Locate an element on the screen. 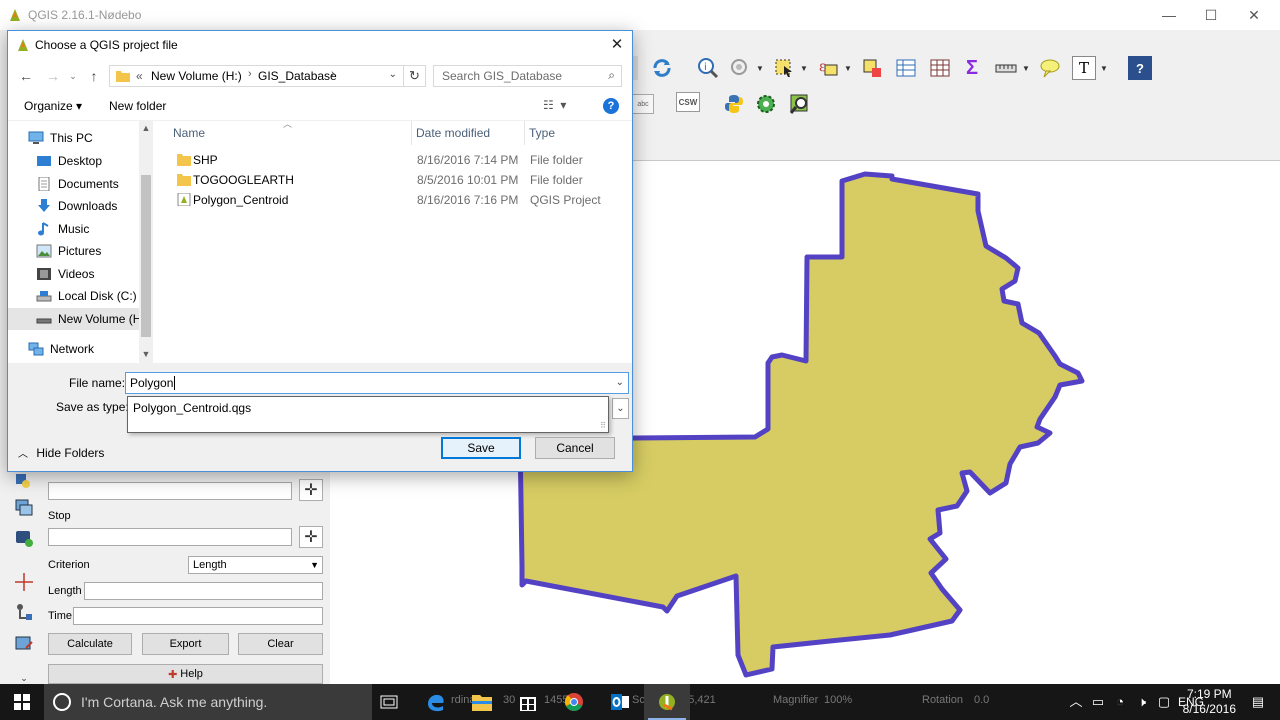  clear-button: Clear is located at coordinates (280, 644).